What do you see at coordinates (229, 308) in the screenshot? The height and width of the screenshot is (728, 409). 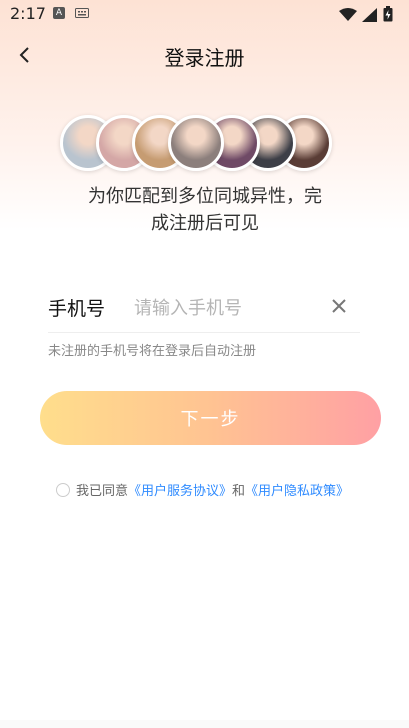 I see `phone-input` at bounding box center [229, 308].